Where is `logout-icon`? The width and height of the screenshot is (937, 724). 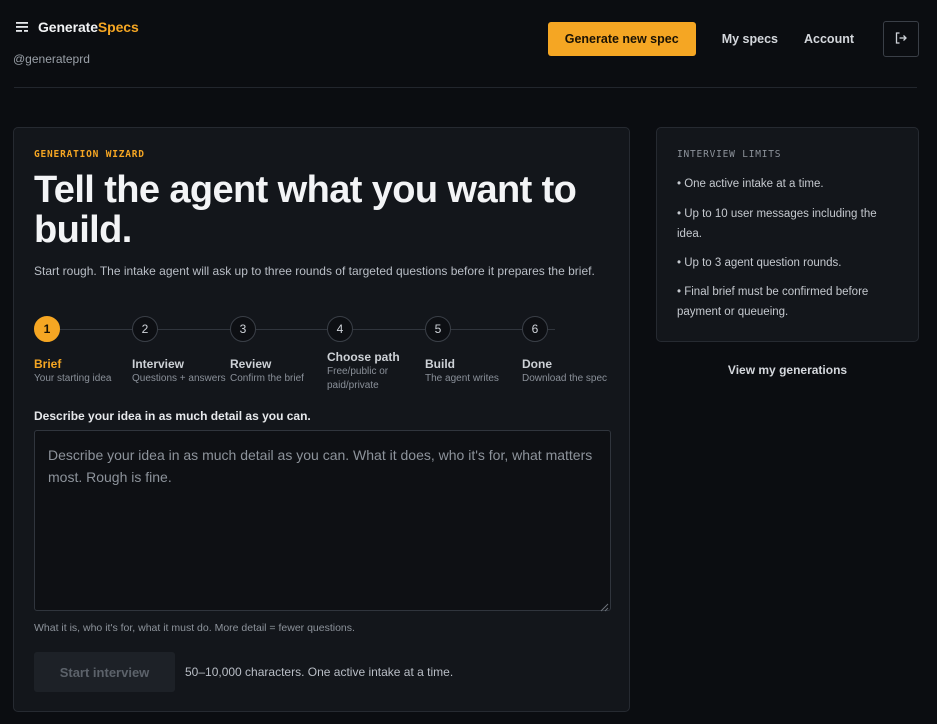 logout-icon is located at coordinates (901, 39).